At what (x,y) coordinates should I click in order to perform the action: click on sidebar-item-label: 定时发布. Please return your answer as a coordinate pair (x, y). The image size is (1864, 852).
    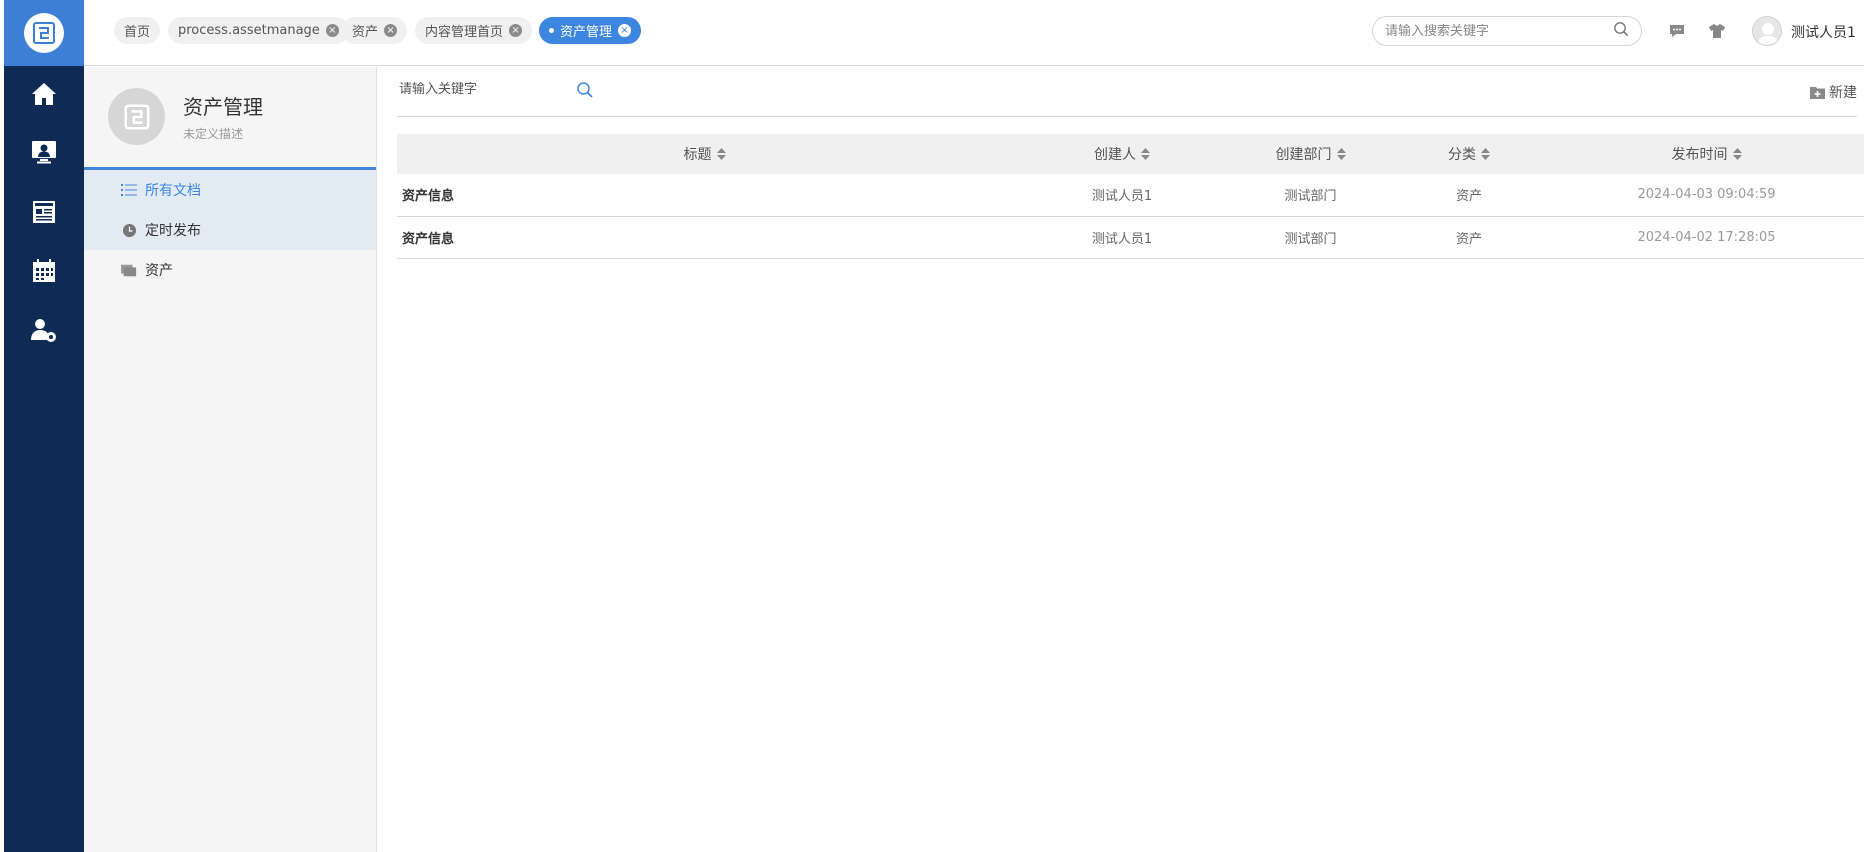
    Looking at the image, I should click on (173, 231).